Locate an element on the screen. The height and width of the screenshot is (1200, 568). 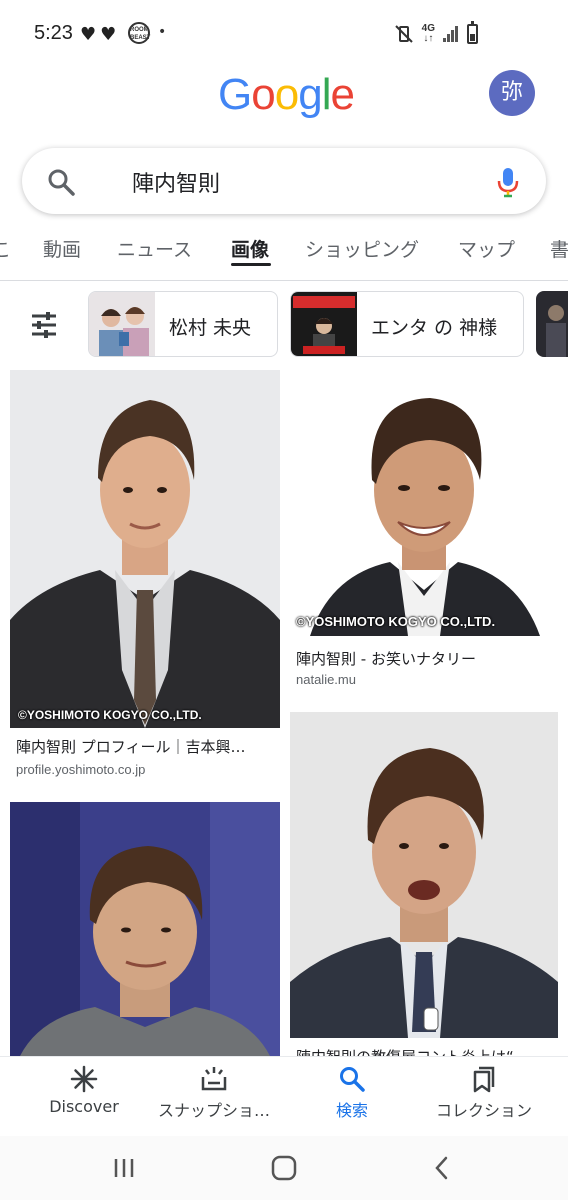
tab-news: ニュース is located at coordinates (154, 248).